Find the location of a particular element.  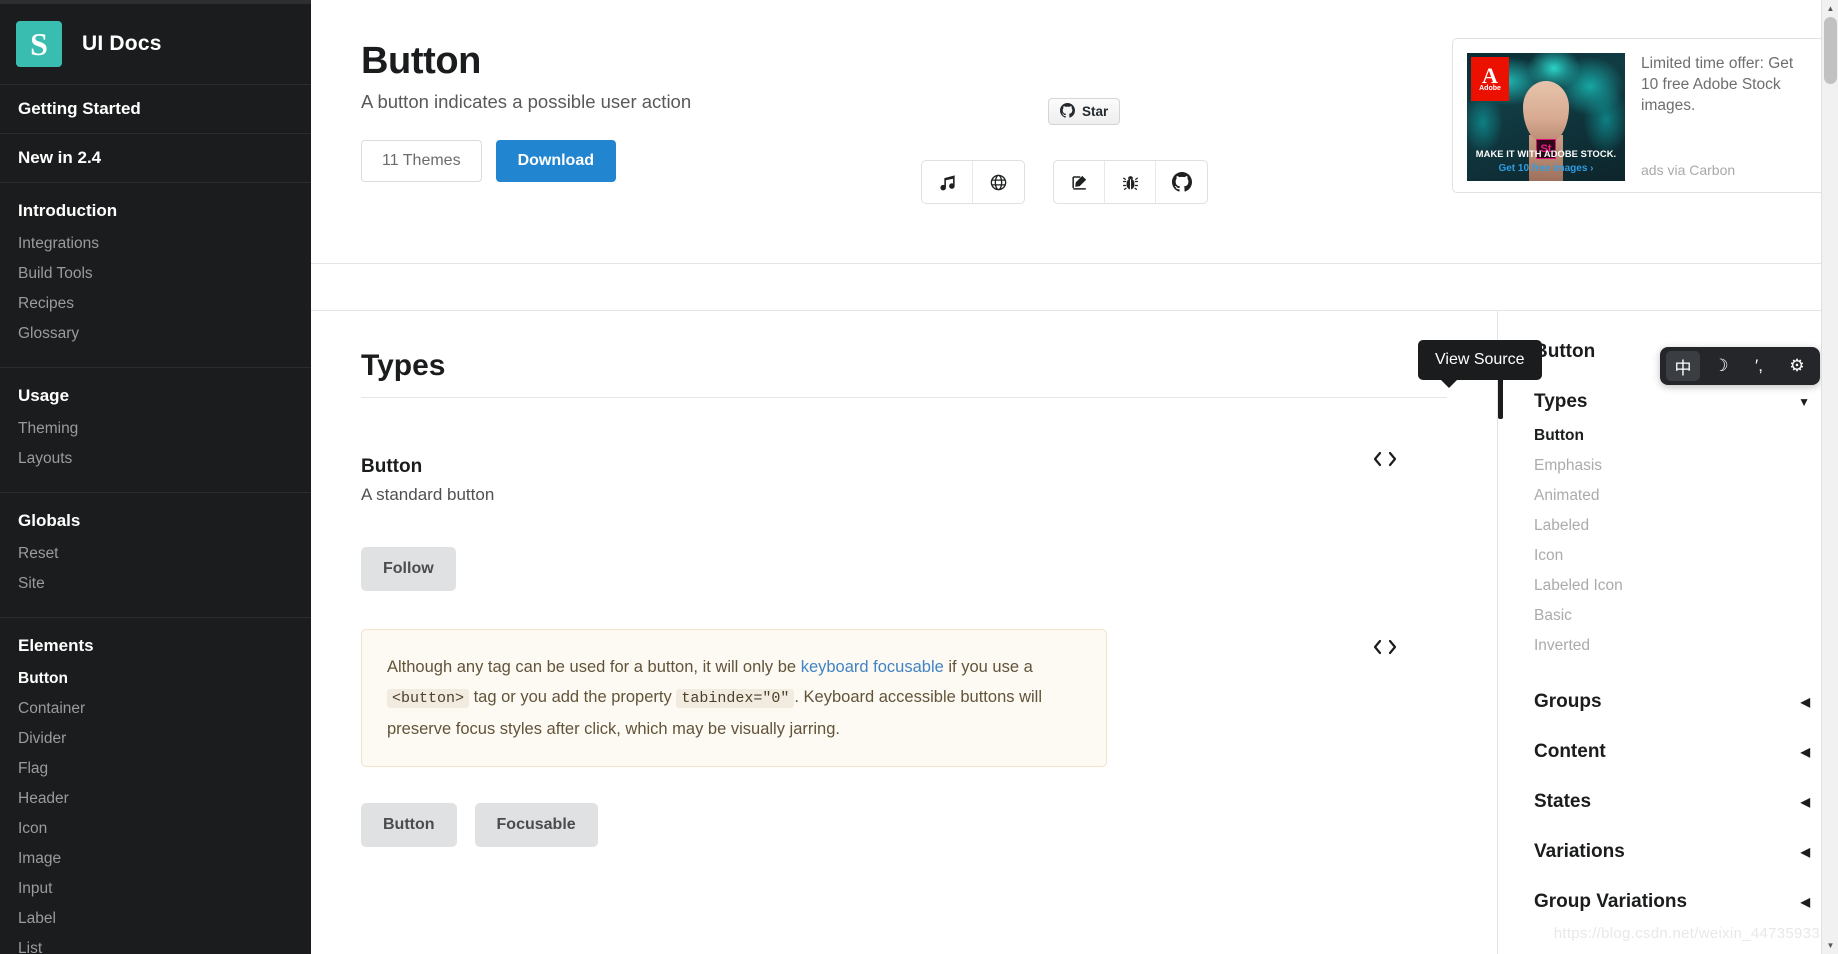

sidebar-item-container: Container is located at coordinates (155, 709).